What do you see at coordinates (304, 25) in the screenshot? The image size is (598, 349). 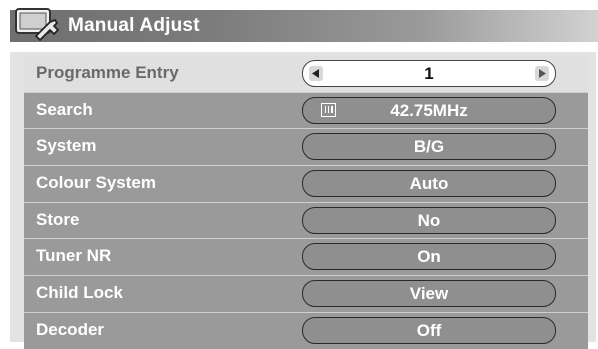 I see `title-bar: Manual Adjust` at bounding box center [304, 25].